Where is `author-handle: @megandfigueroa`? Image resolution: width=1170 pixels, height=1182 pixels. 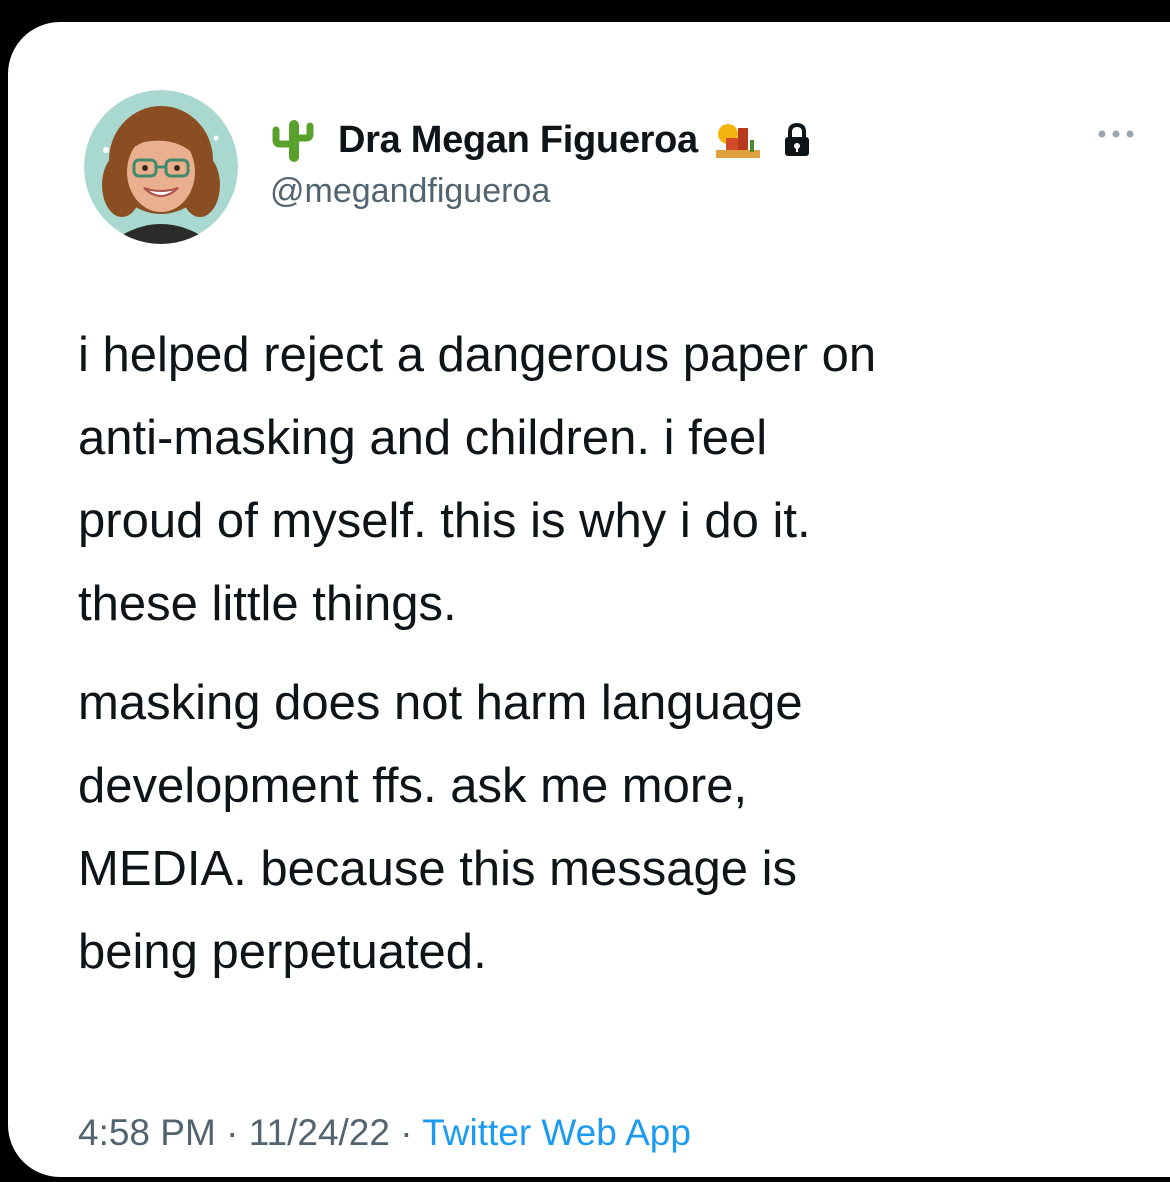
author-handle: @megandfigueroa is located at coordinates (410, 191).